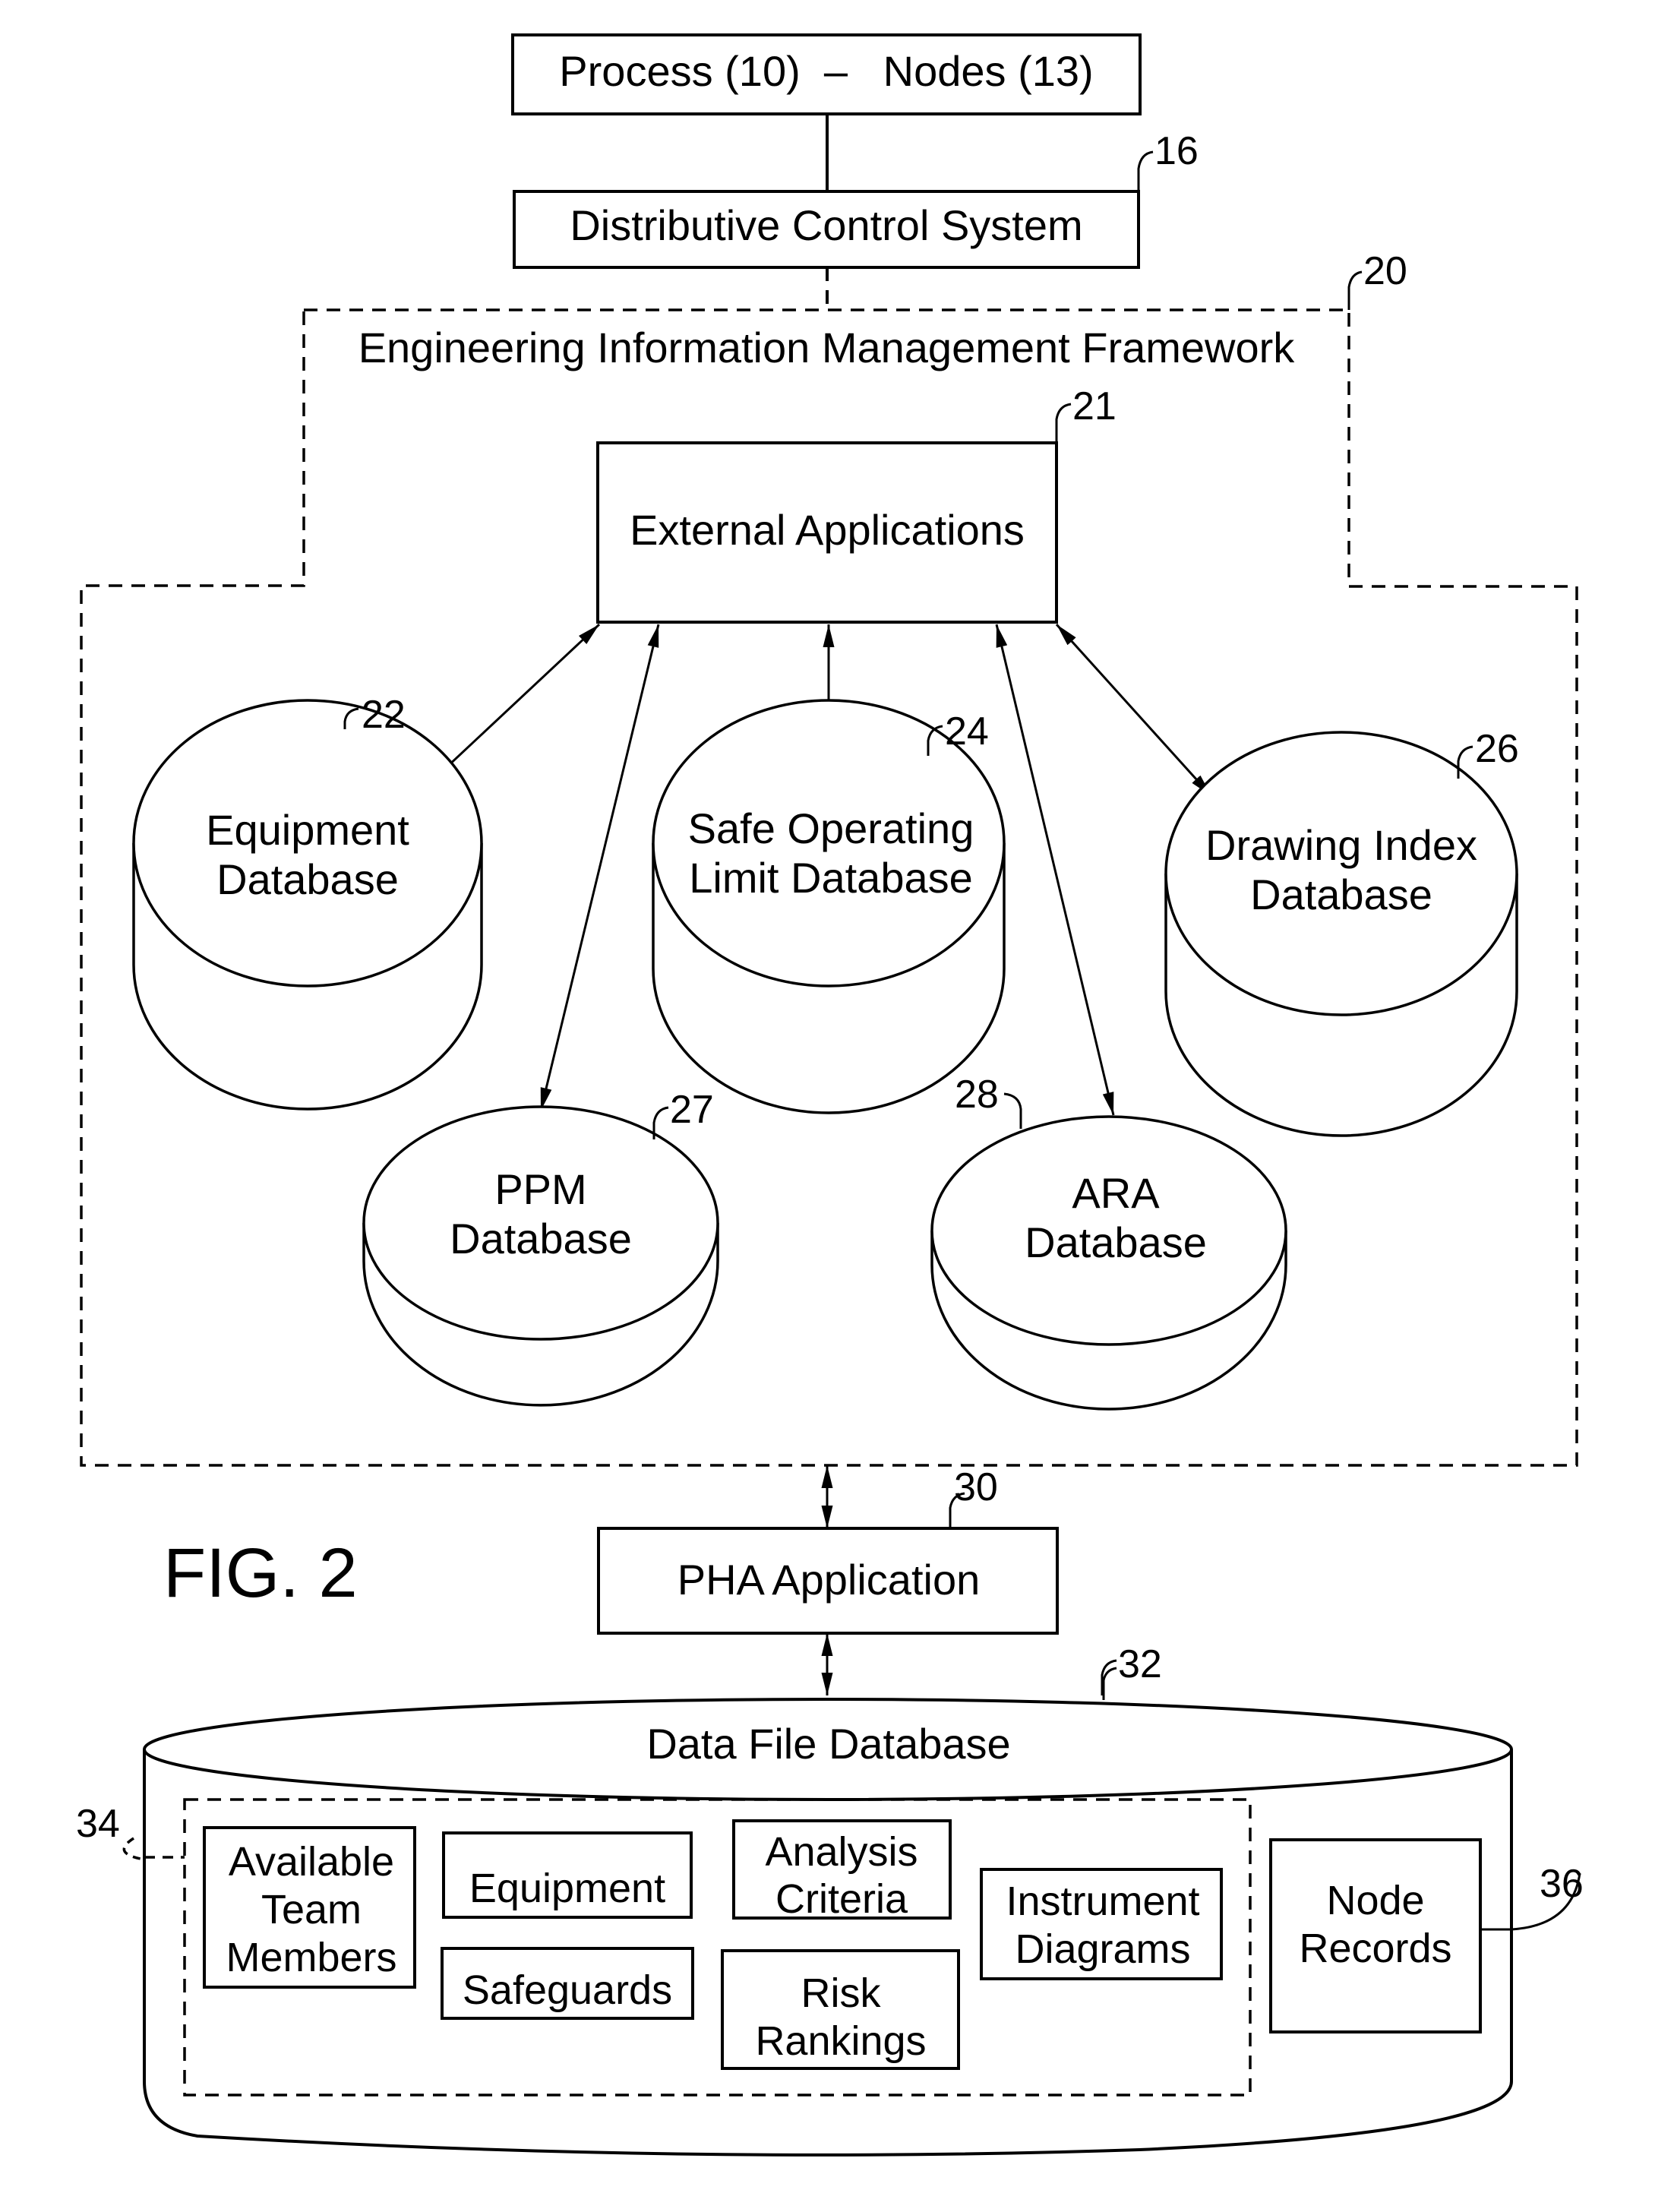  Describe the element at coordinates (692, 1110) in the screenshot. I see `ref-27: 27` at that location.